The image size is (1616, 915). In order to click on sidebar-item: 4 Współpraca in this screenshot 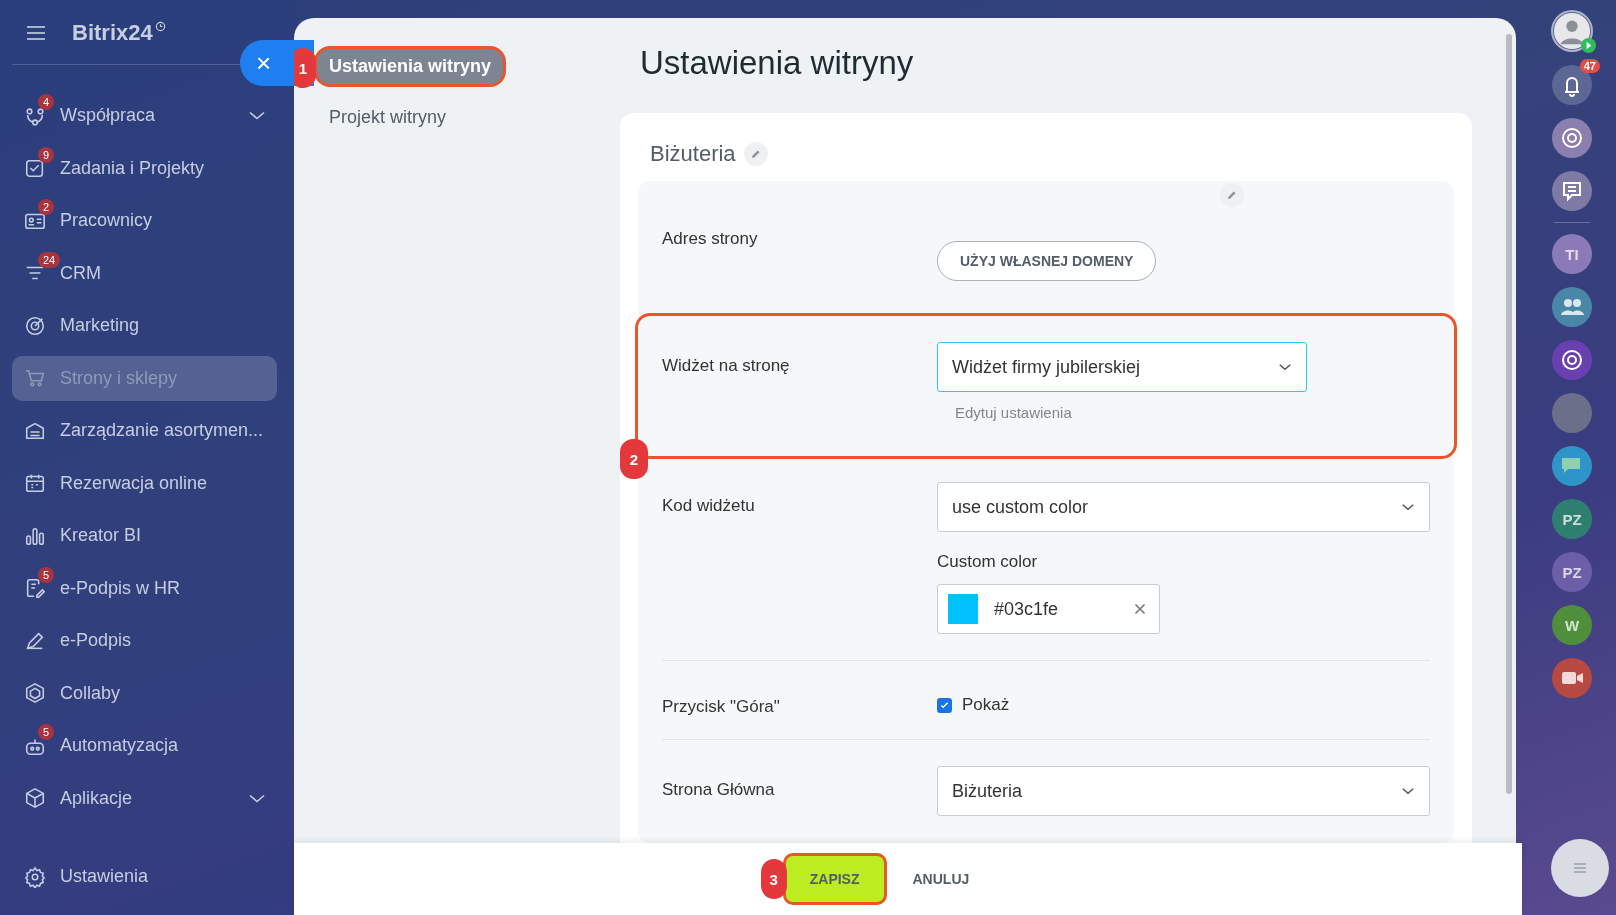, I will do `click(144, 115)`.